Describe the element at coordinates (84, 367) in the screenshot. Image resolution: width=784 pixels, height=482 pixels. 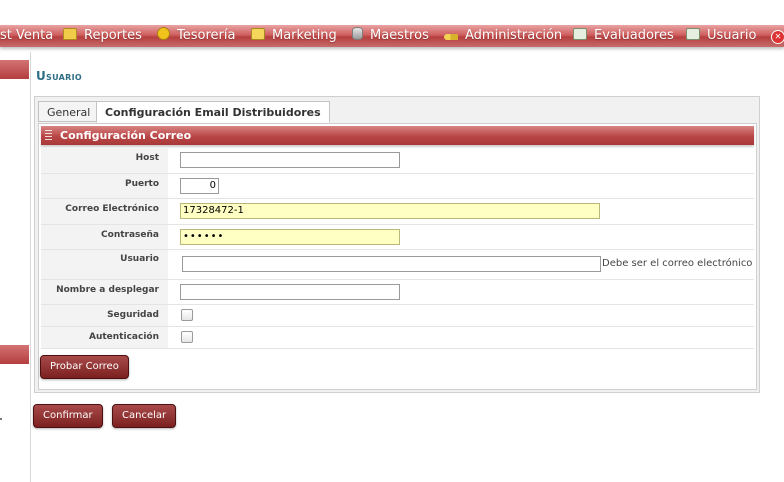
I see `test-email-button: Probar Correo` at that location.